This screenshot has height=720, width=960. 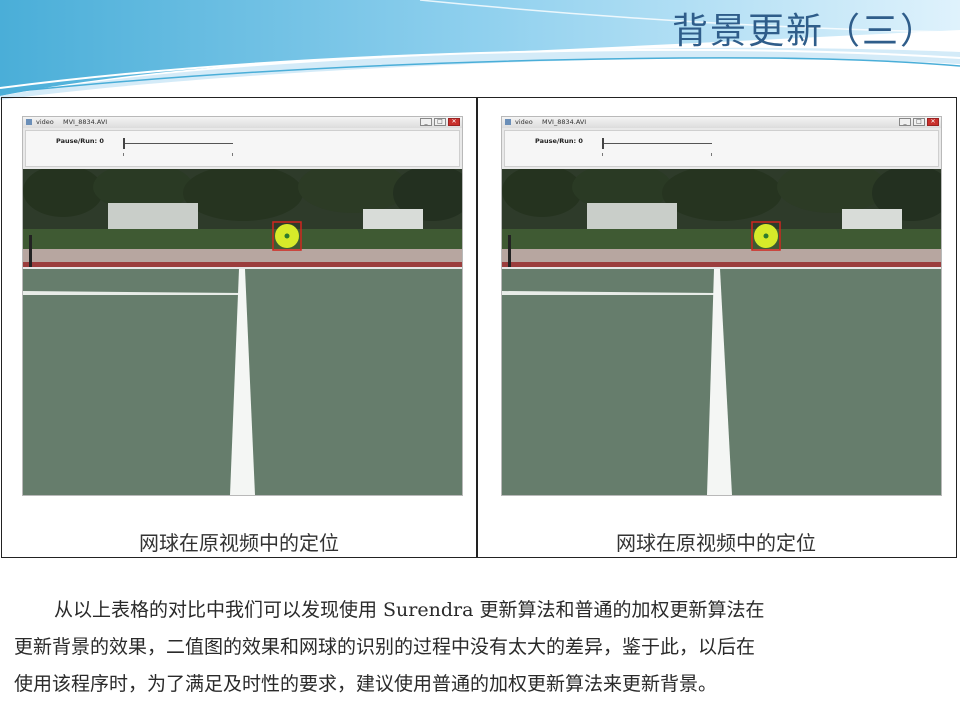 I want to click on slide-title: 背景更新（三）, so click(x=804, y=31).